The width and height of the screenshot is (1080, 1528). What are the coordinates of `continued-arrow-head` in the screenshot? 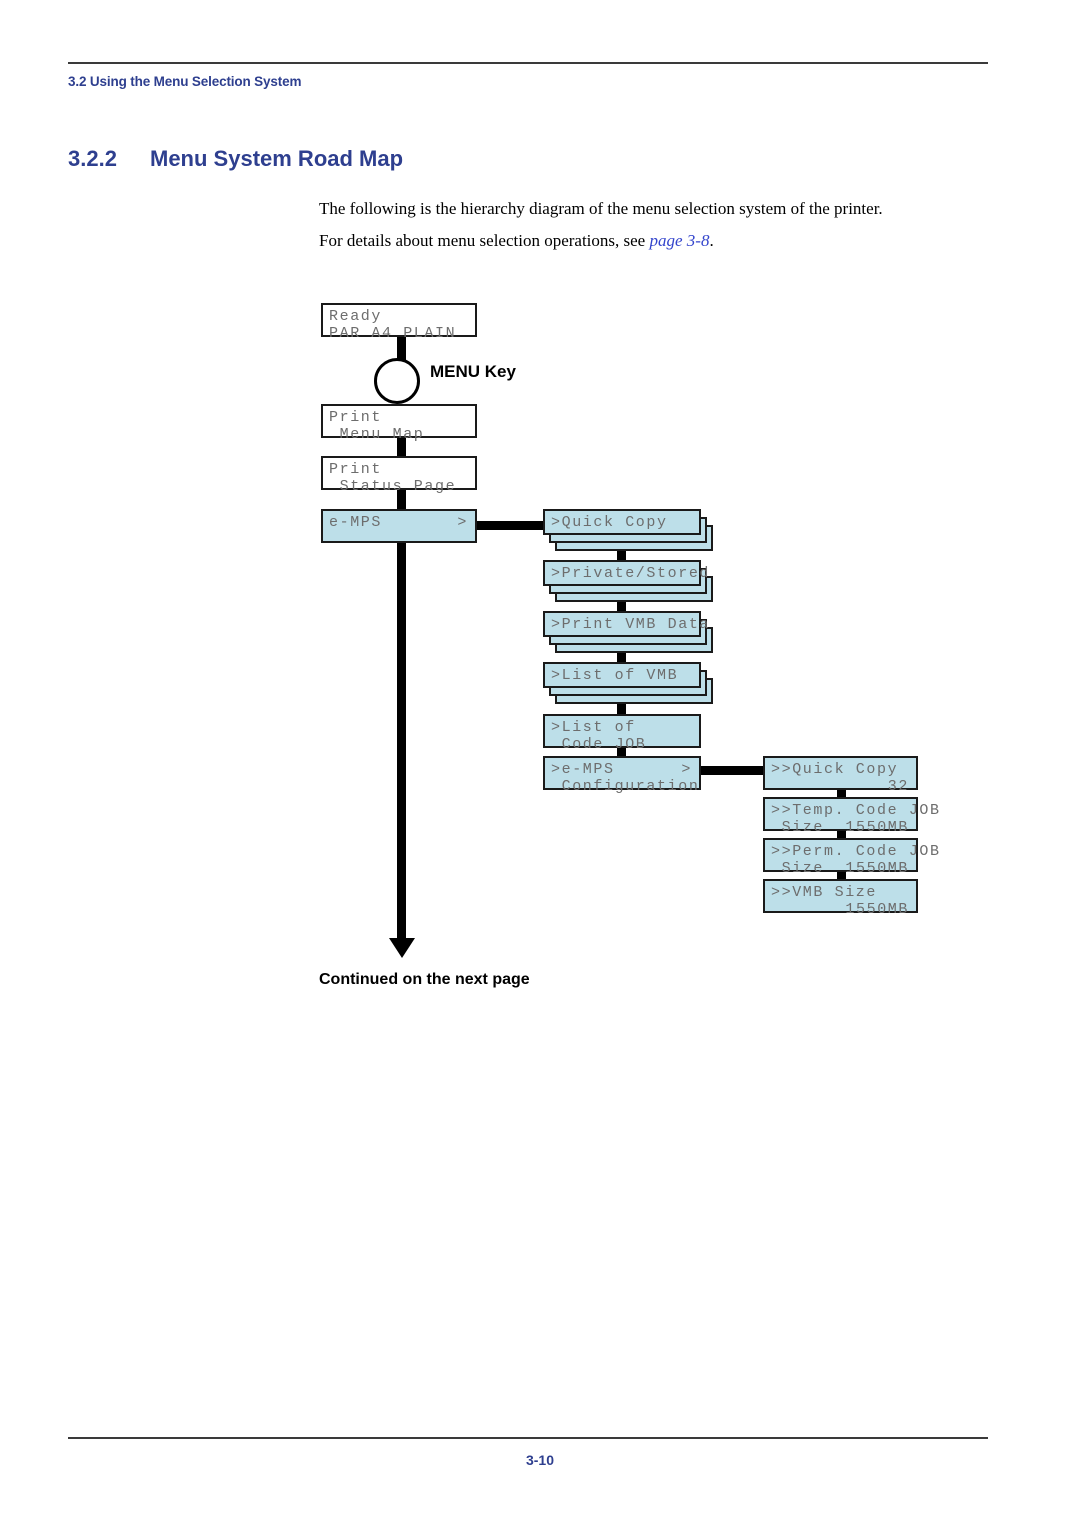 It's located at (401, 948).